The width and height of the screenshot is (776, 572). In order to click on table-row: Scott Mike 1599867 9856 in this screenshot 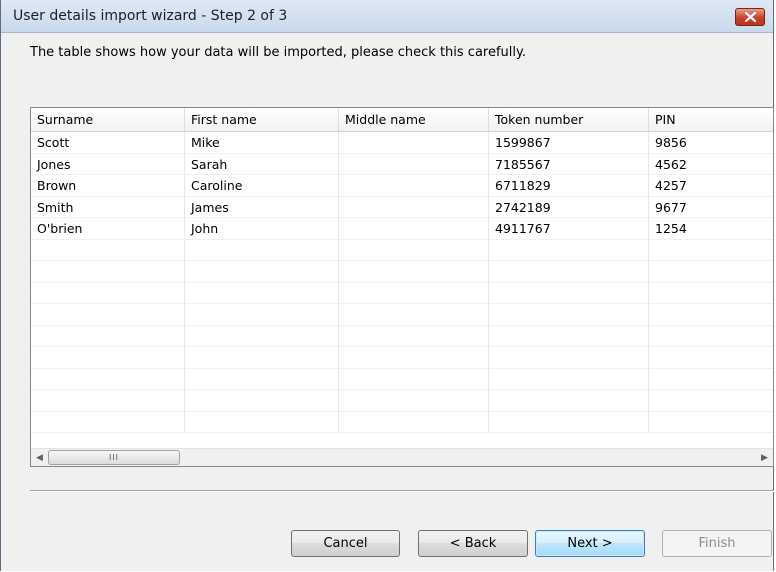, I will do `click(402, 143)`.